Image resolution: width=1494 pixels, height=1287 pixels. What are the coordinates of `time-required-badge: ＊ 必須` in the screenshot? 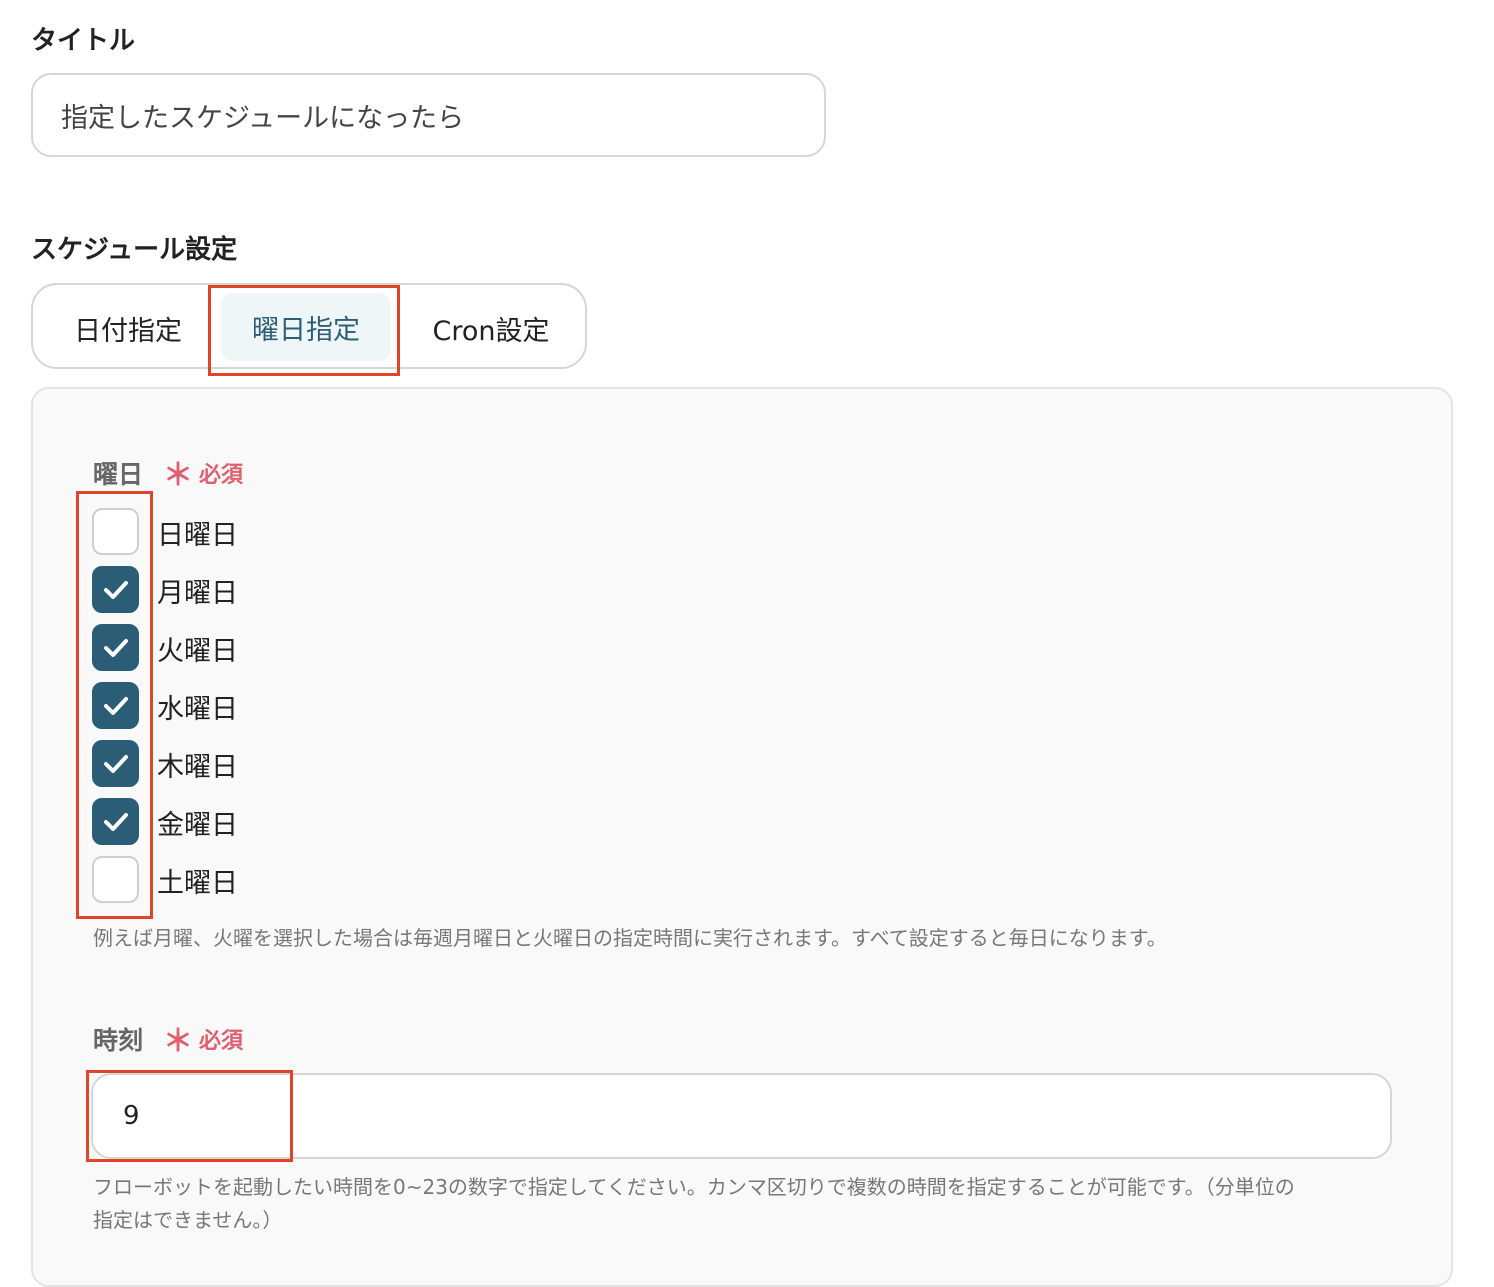 It's located at (203, 1041).